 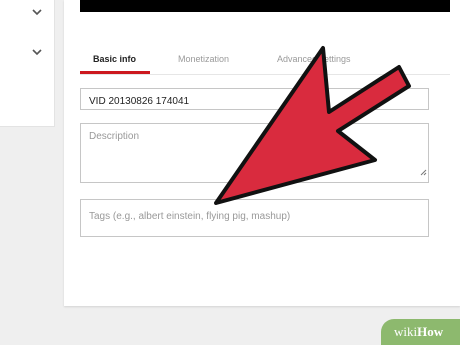 I want to click on watermark-logo: wikiHow, so click(x=419, y=331).